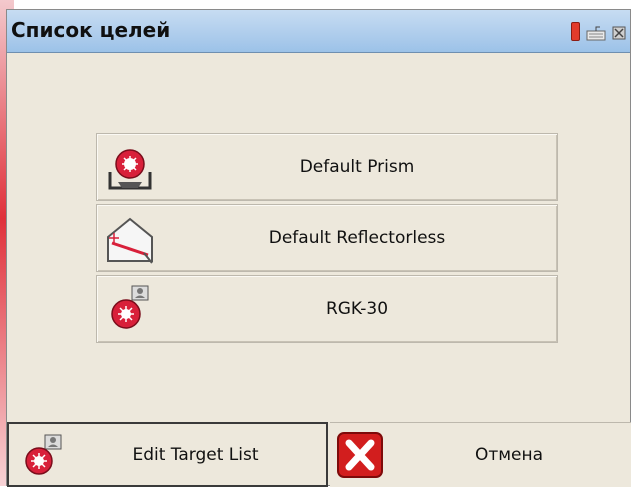 The height and width of the screenshot is (487, 631). What do you see at coordinates (575, 31) in the screenshot?
I see `battery-icon` at bounding box center [575, 31].